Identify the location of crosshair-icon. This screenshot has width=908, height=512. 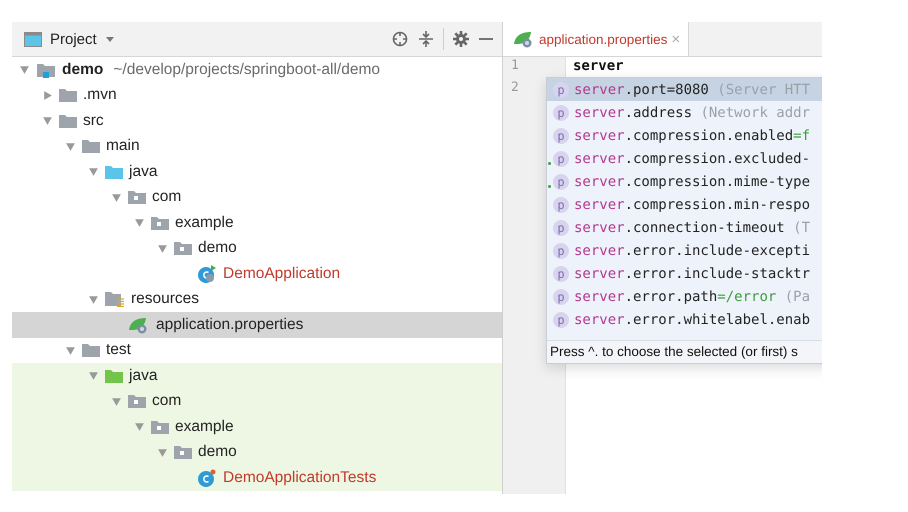
(400, 39).